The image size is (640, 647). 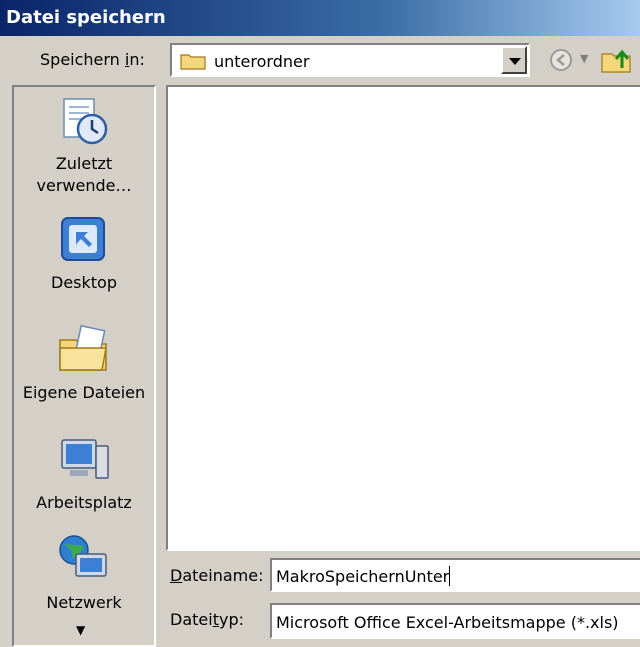 I want to click on filetype-label: Dateityp:, so click(x=207, y=619).